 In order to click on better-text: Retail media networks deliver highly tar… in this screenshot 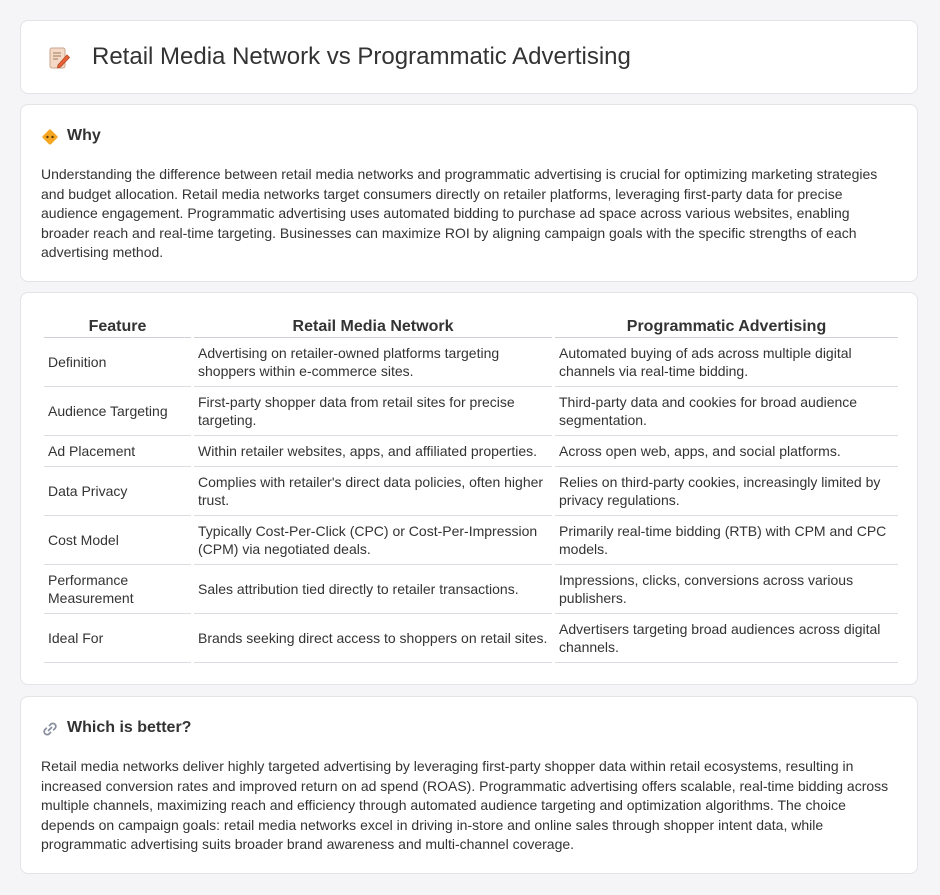, I will do `click(465, 805)`.